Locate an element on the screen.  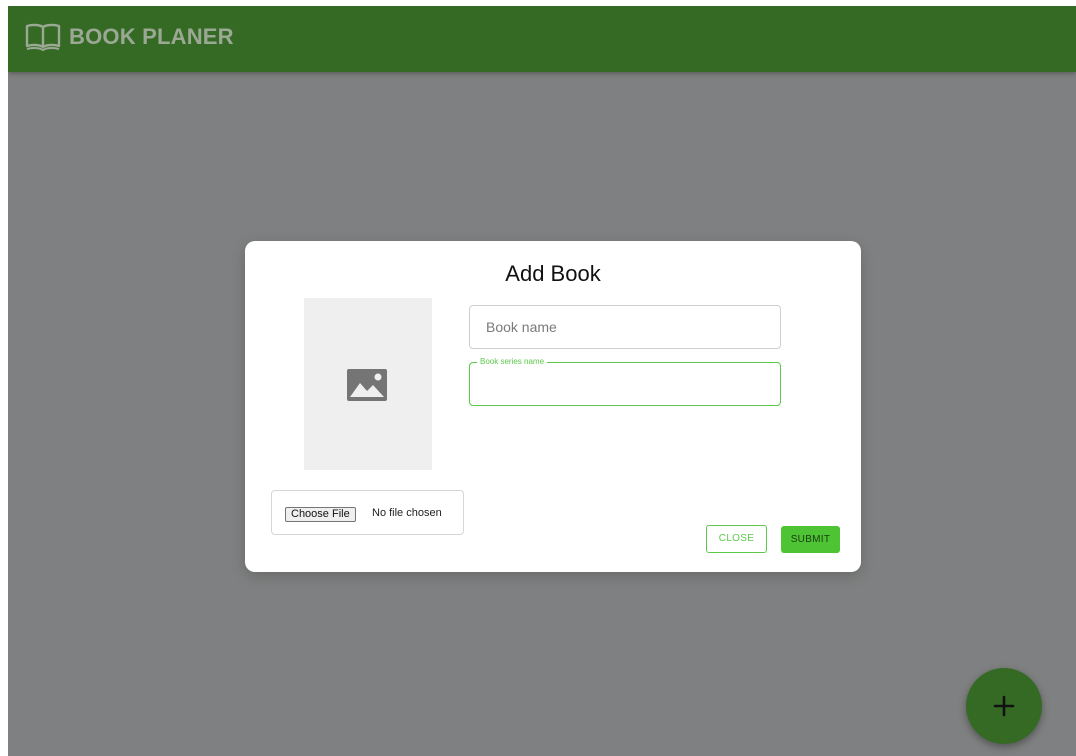
file-status-text: No file chosen is located at coordinates (407, 513).